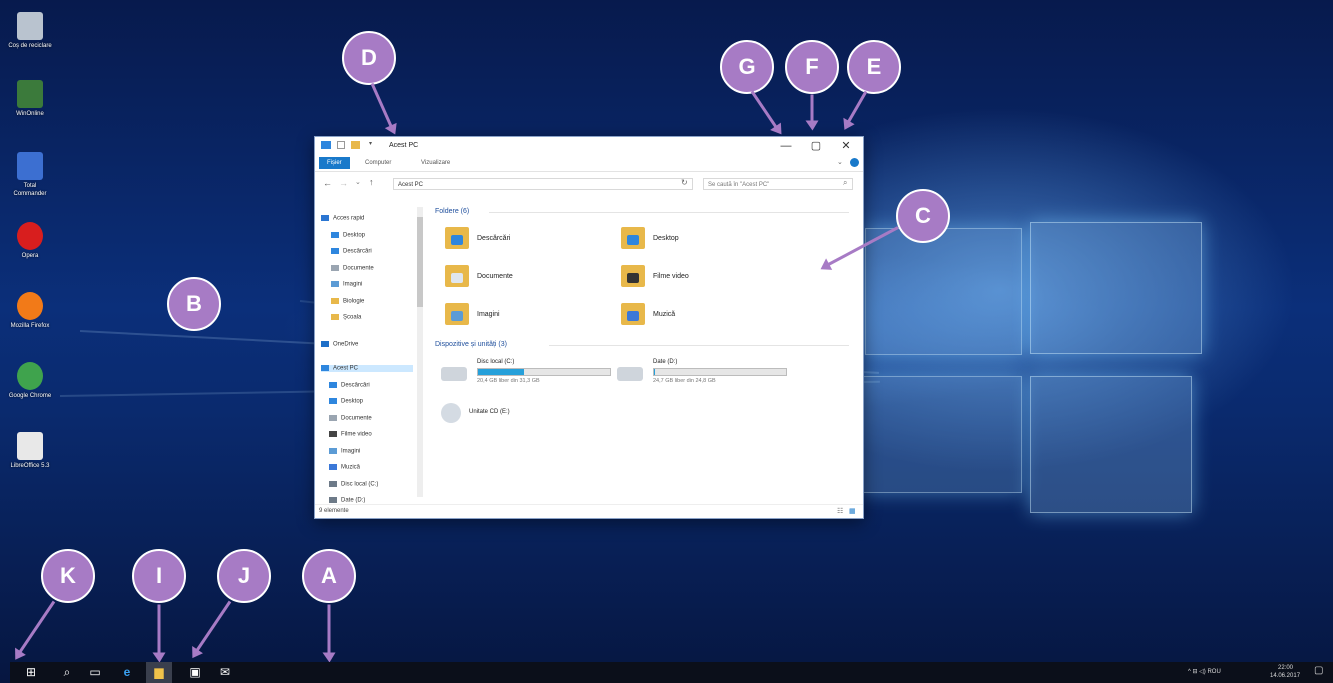 This screenshot has width=1333, height=683. I want to click on nav-item: Filme video, so click(350, 434).